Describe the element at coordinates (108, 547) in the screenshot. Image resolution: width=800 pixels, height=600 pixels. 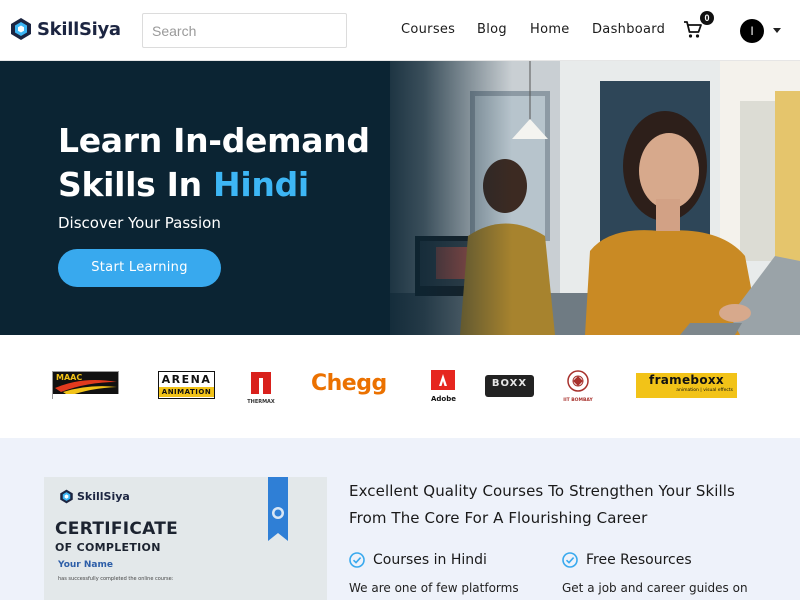
I see `certificate-subtitle: OF COMPLETION` at that location.